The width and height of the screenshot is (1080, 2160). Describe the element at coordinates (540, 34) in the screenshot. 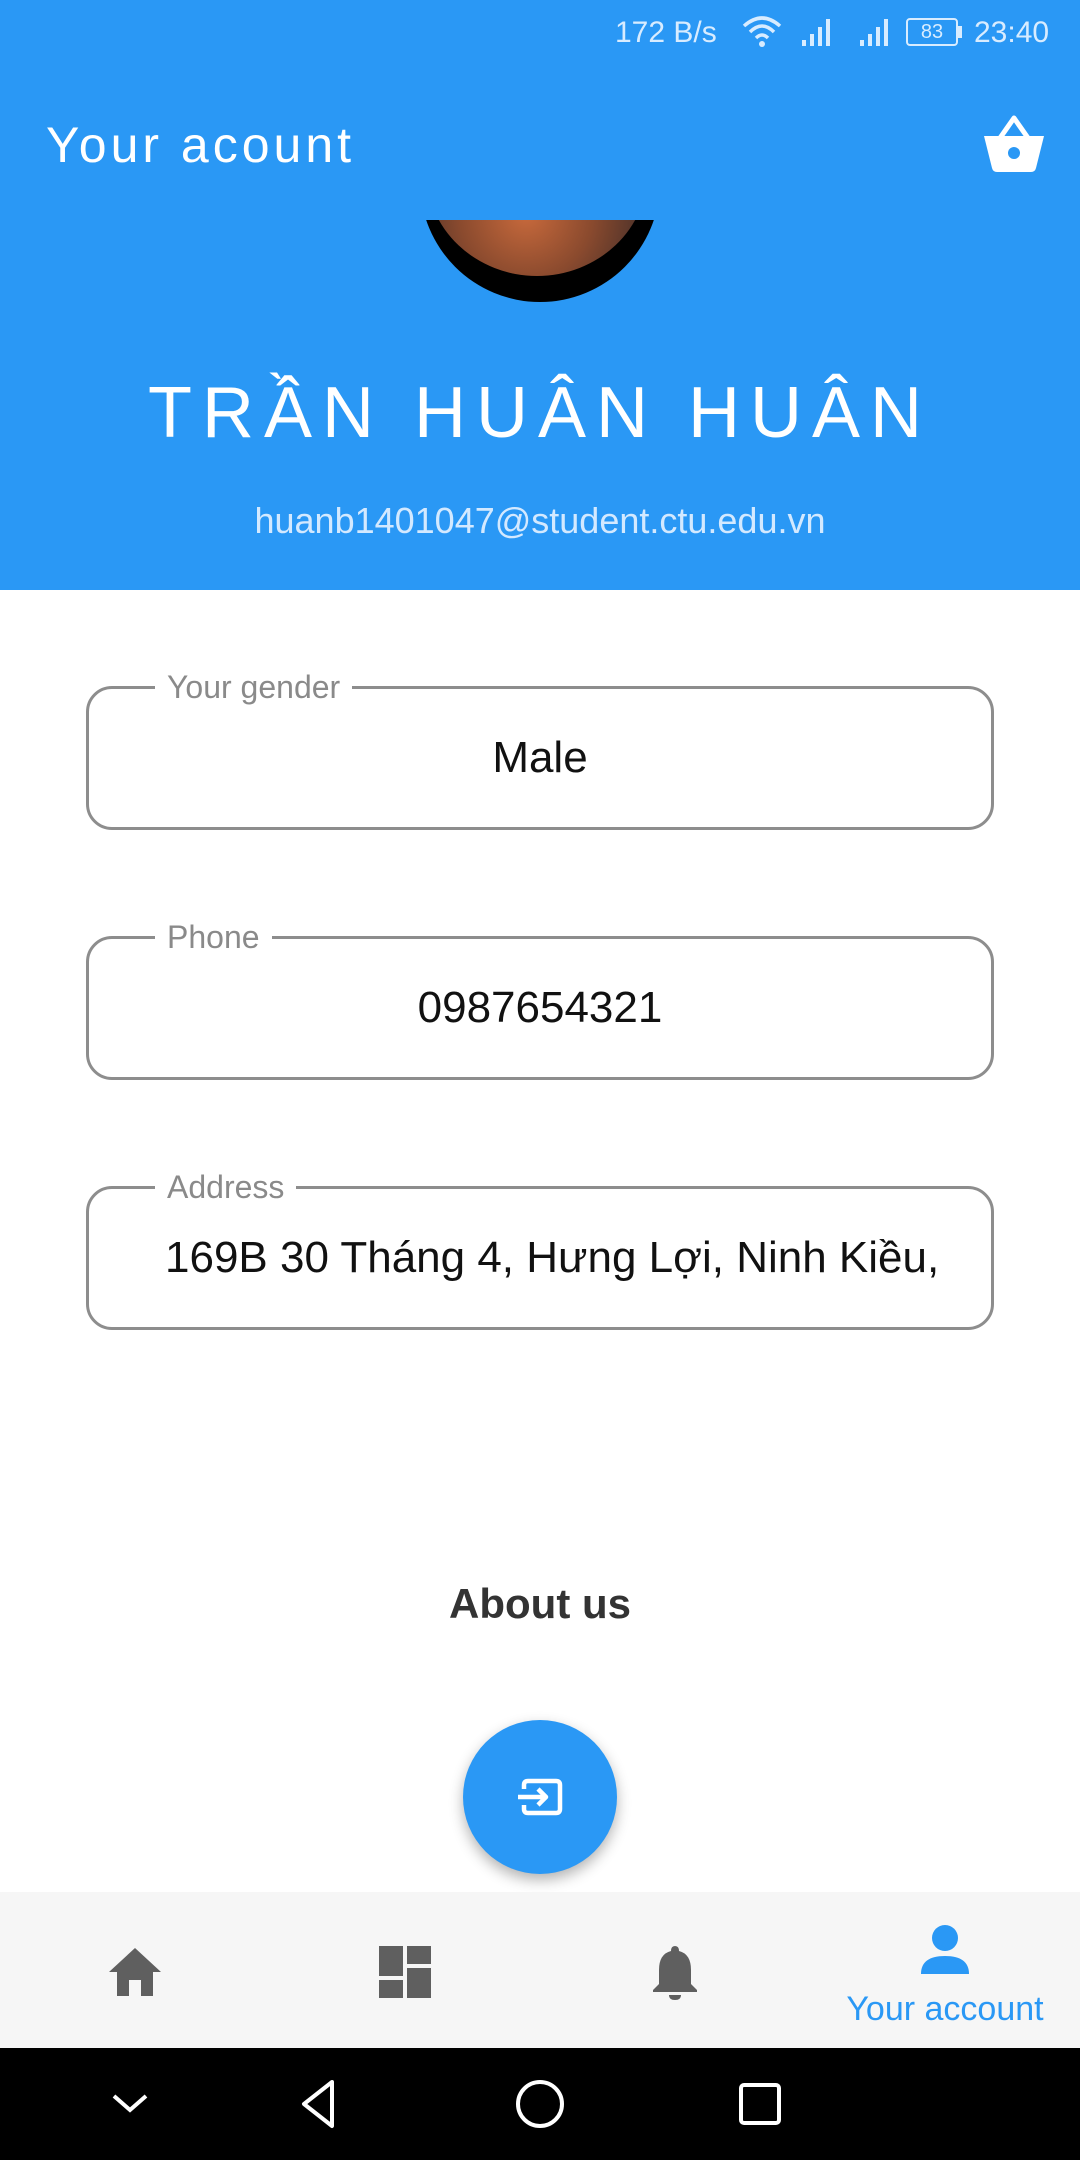

I see `status-bar: 172 B/s 83 23:40` at that location.